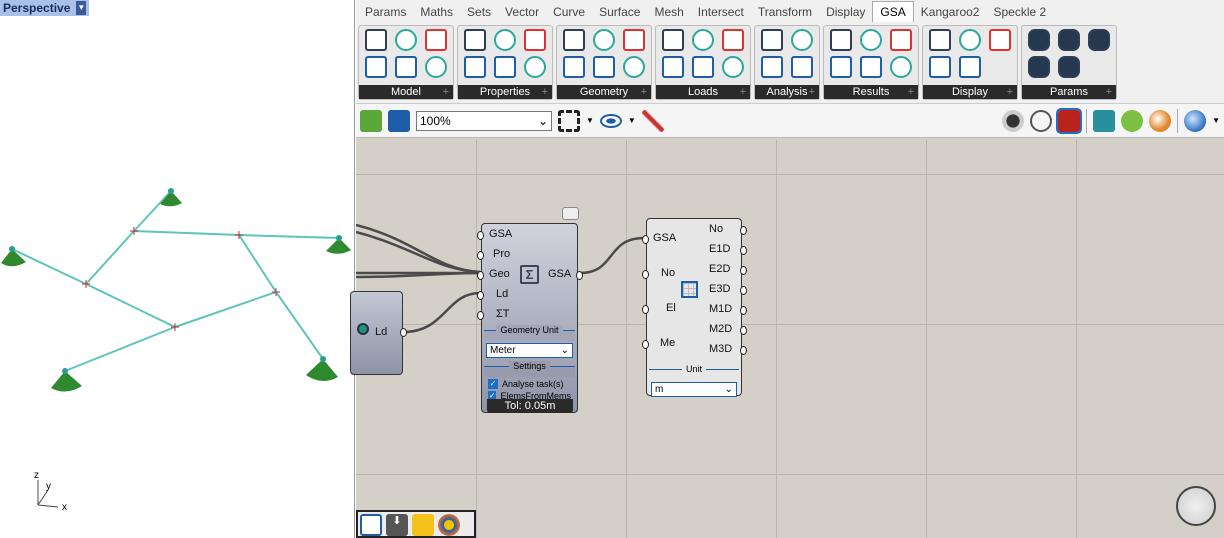 The image size is (1224, 538). What do you see at coordinates (604, 67) in the screenshot?
I see `mesh2d-icon` at bounding box center [604, 67].